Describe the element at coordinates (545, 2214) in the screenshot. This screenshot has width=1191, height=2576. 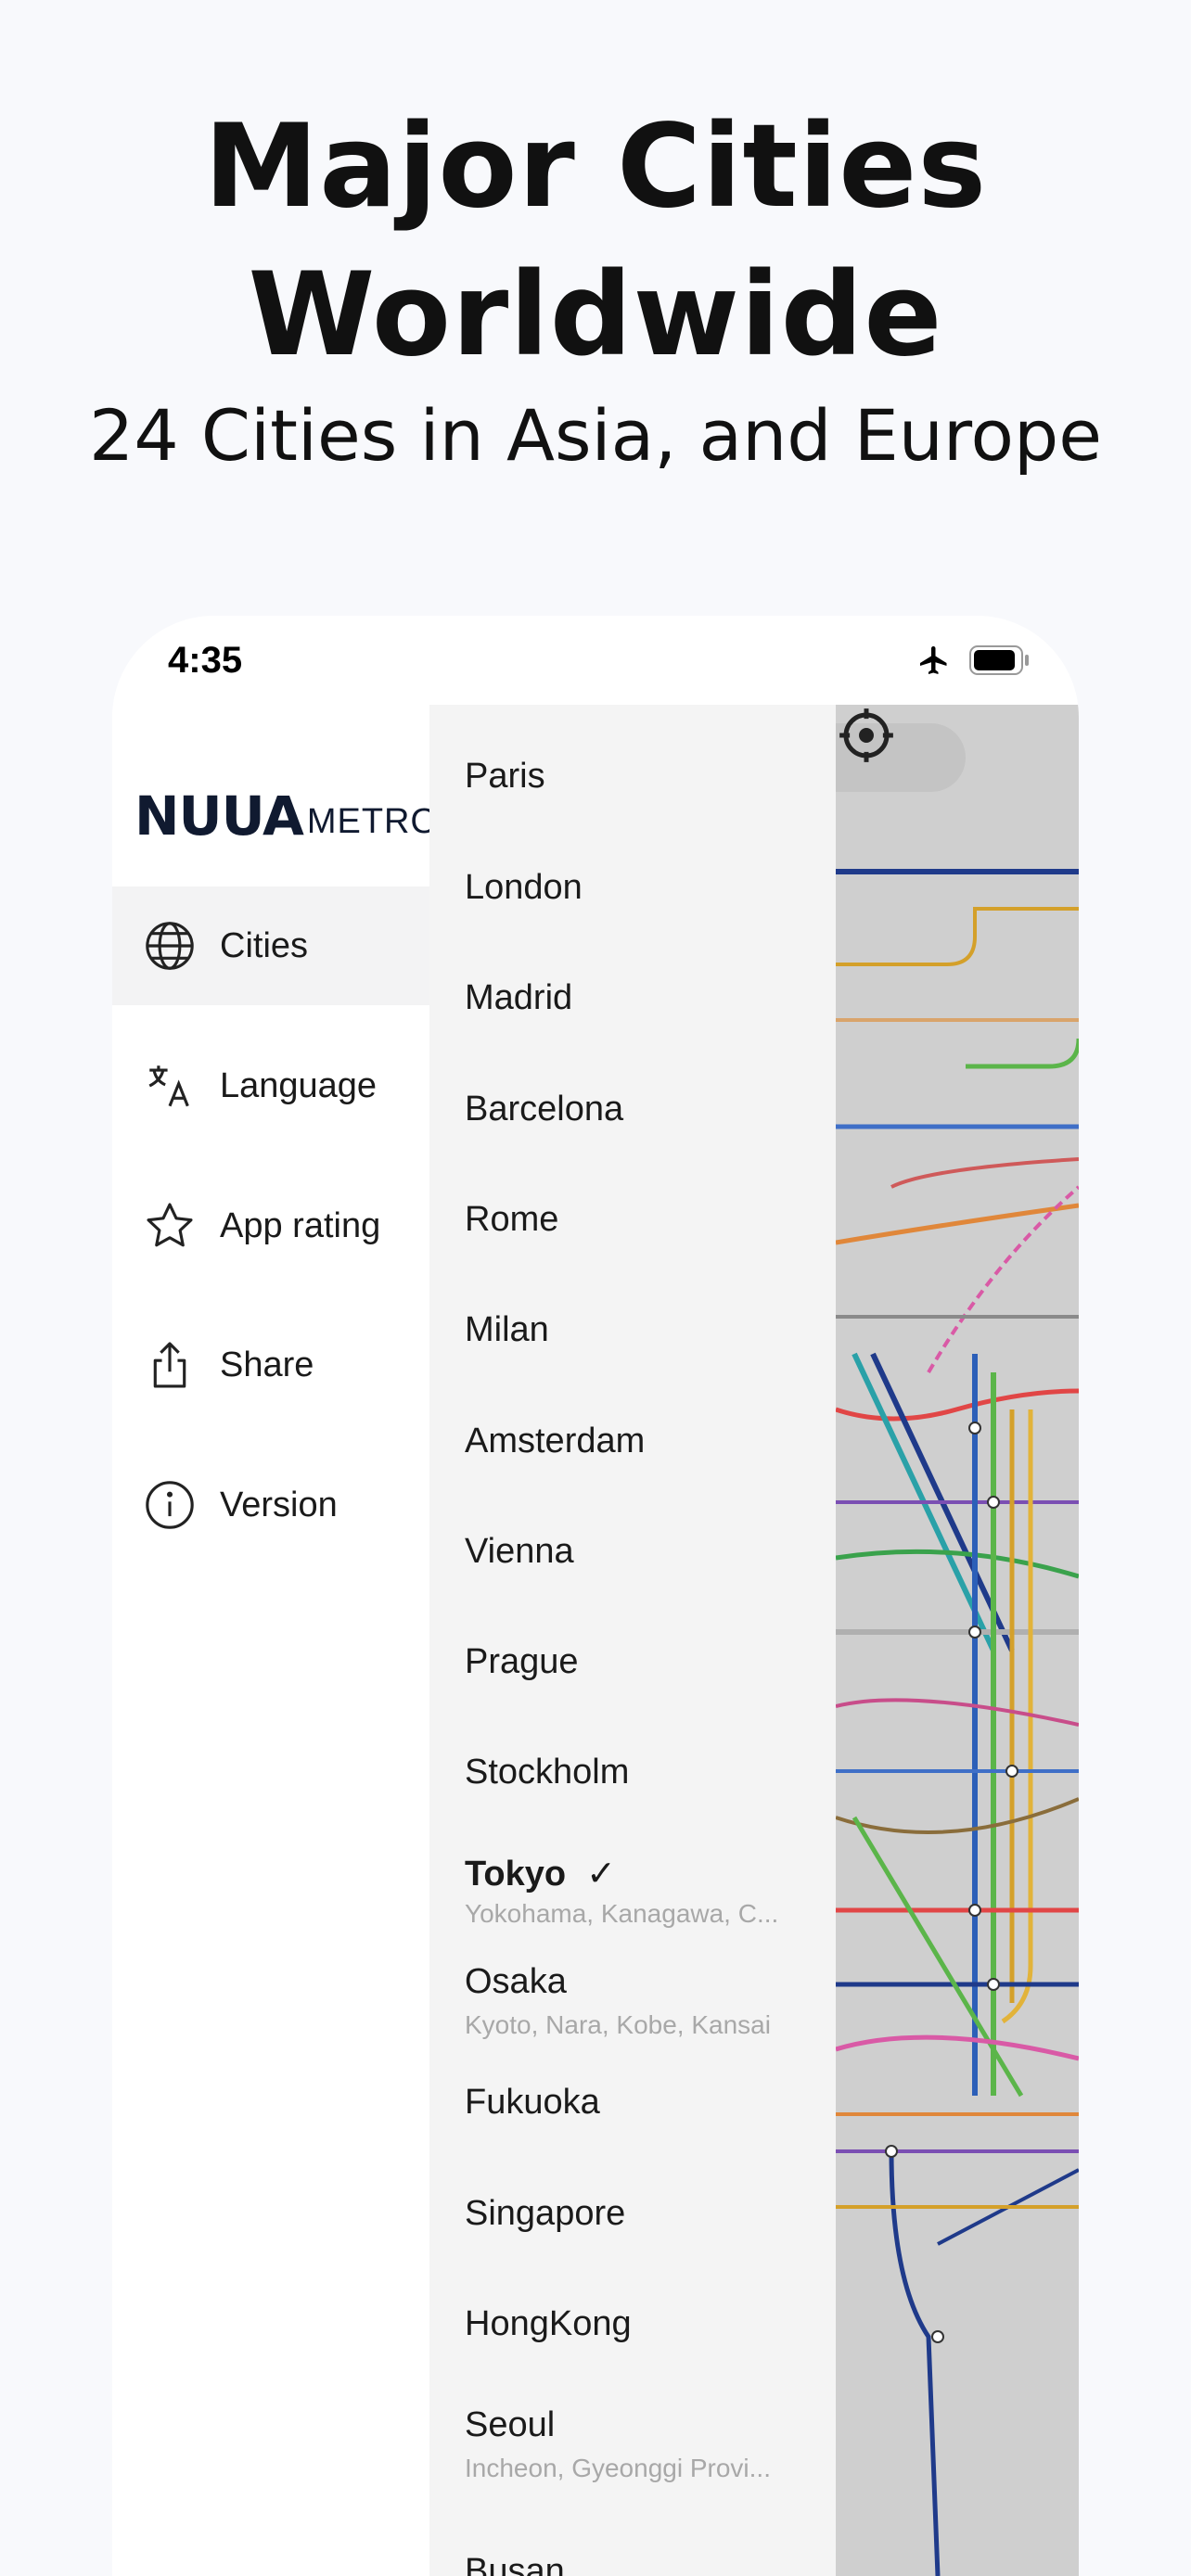
I see `city-item-singapore: Singapore` at that location.